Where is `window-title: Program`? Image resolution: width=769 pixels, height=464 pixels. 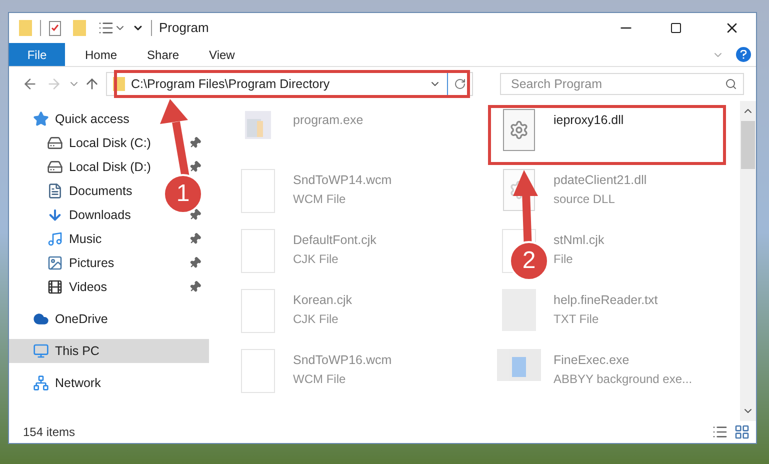 window-title: Program is located at coordinates (184, 28).